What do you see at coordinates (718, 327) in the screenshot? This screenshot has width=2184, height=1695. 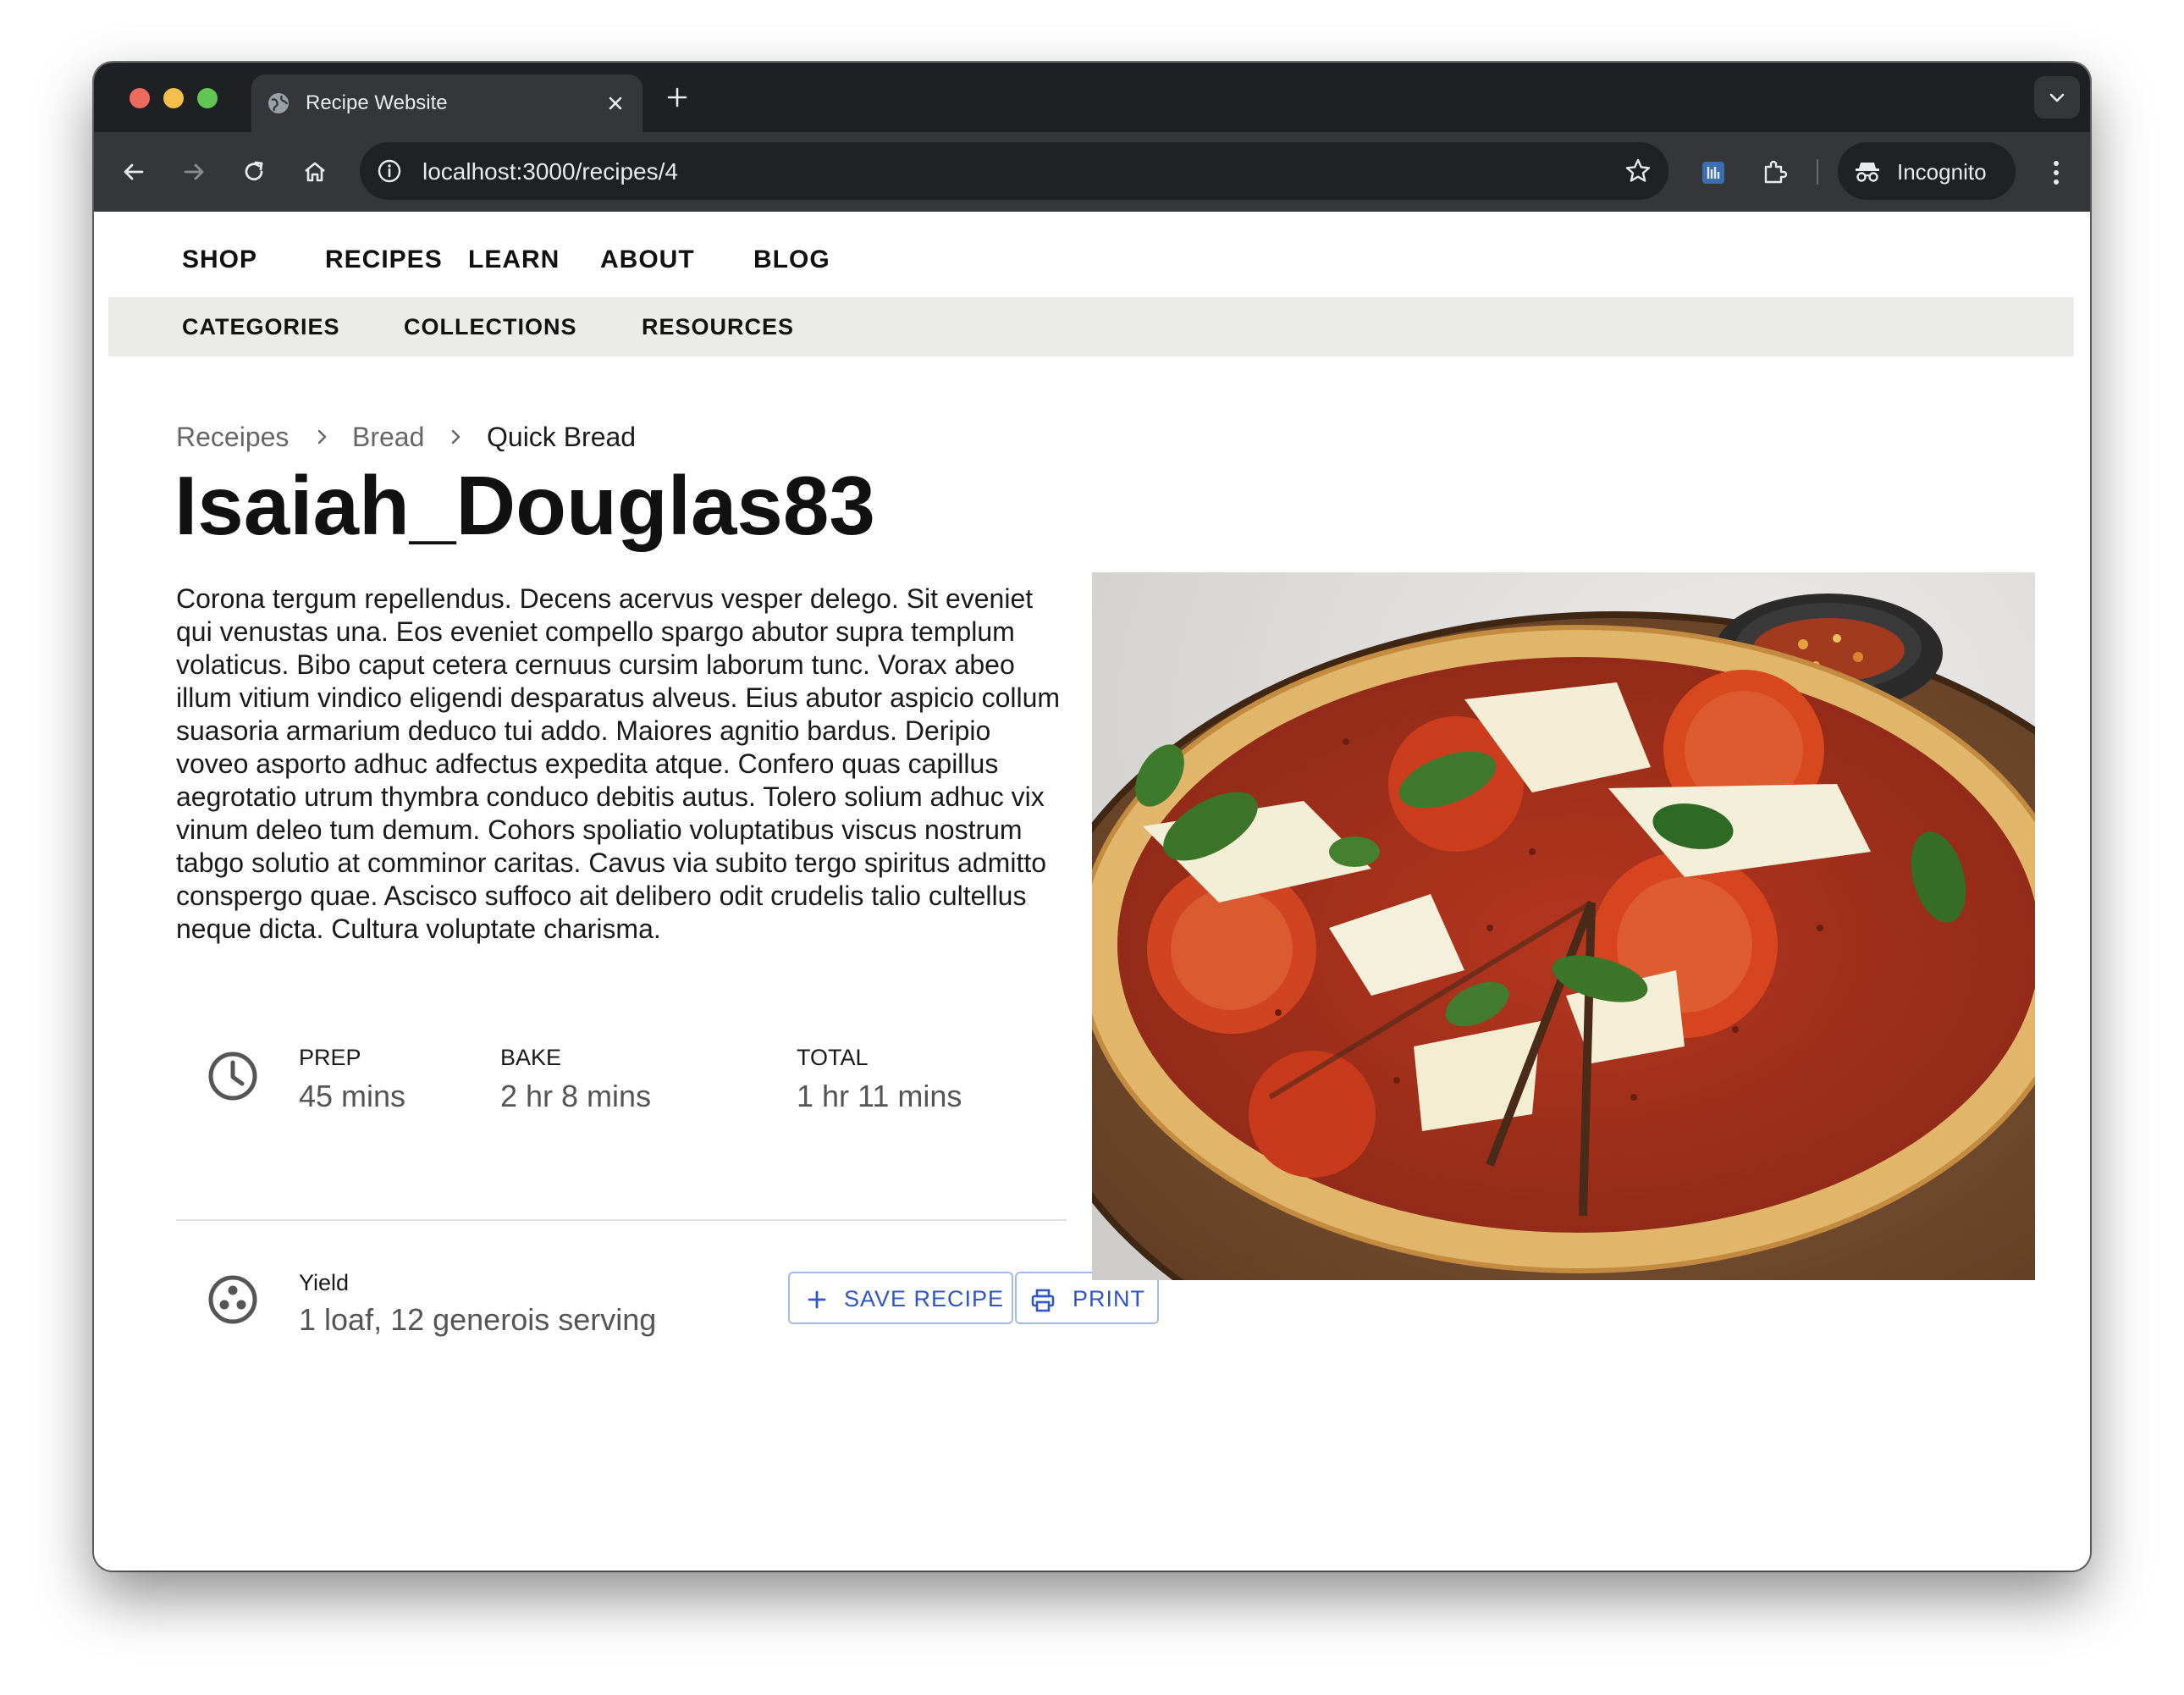 I see `subnav-item-resources: RESOURCES` at bounding box center [718, 327].